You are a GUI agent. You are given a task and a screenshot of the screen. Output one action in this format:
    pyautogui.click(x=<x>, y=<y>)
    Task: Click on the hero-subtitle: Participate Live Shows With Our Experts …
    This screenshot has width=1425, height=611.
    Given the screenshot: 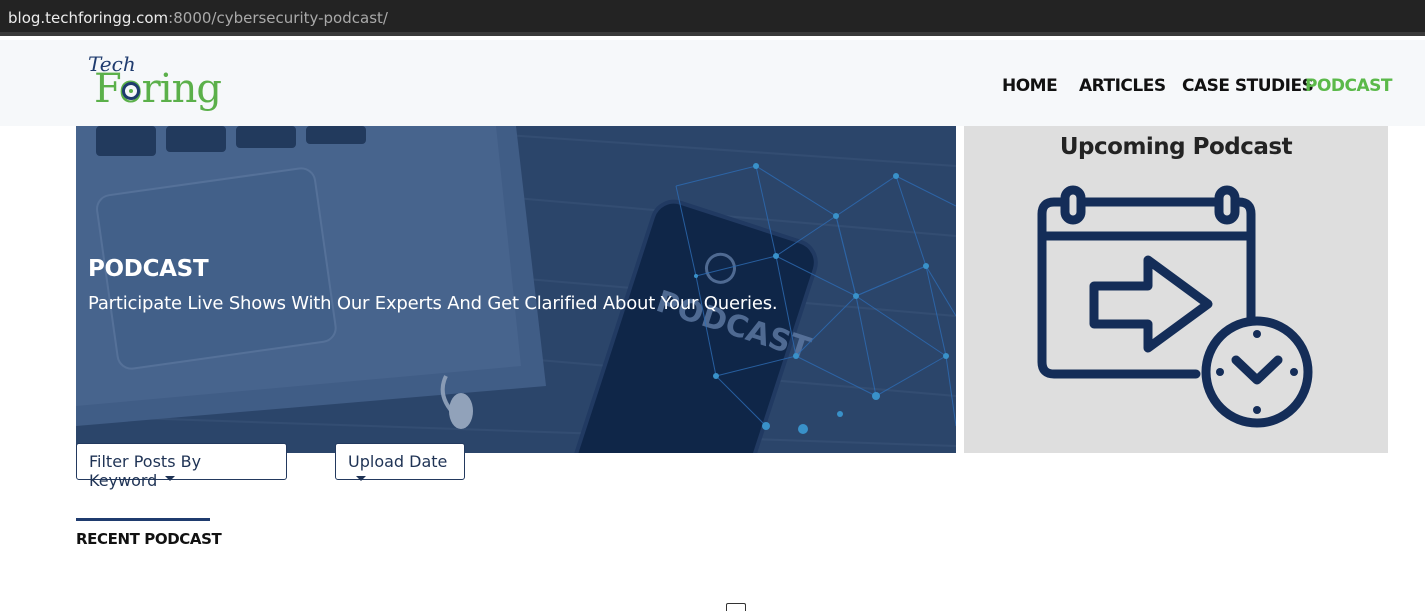 What is the action you would take?
    pyautogui.click(x=433, y=303)
    